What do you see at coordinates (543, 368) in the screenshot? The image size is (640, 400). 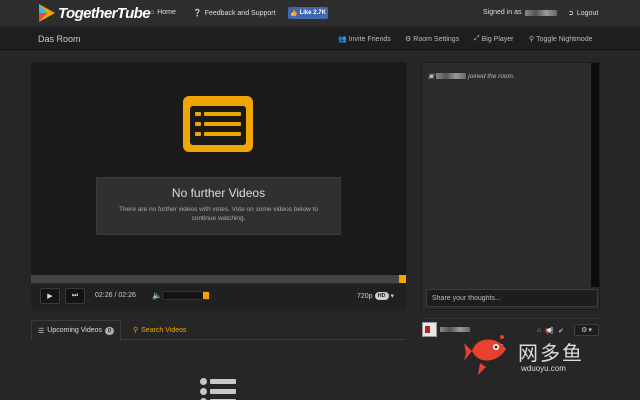 I see `watermark-url: wduoyu.com` at bounding box center [543, 368].